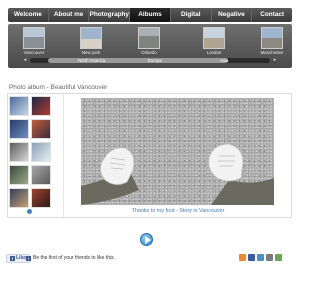 This screenshot has height=281, width=320. Describe the element at coordinates (275, 60) in the screenshot. I see `scroll-right-icon: ▸` at that location.